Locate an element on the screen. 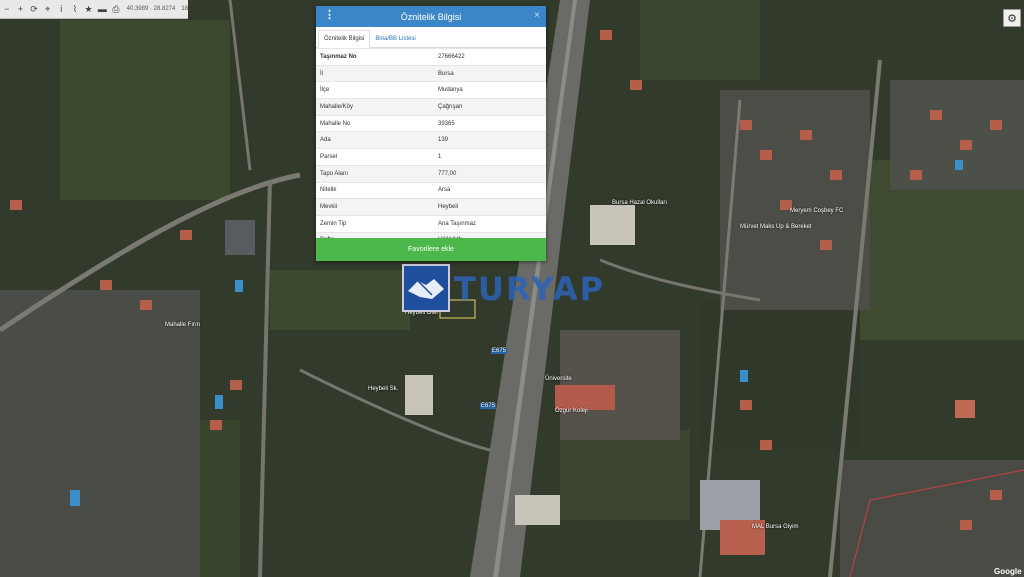 Image resolution: width=1024 pixels, height=577 pixels. attribute-value: 27666422 is located at coordinates (490, 57).